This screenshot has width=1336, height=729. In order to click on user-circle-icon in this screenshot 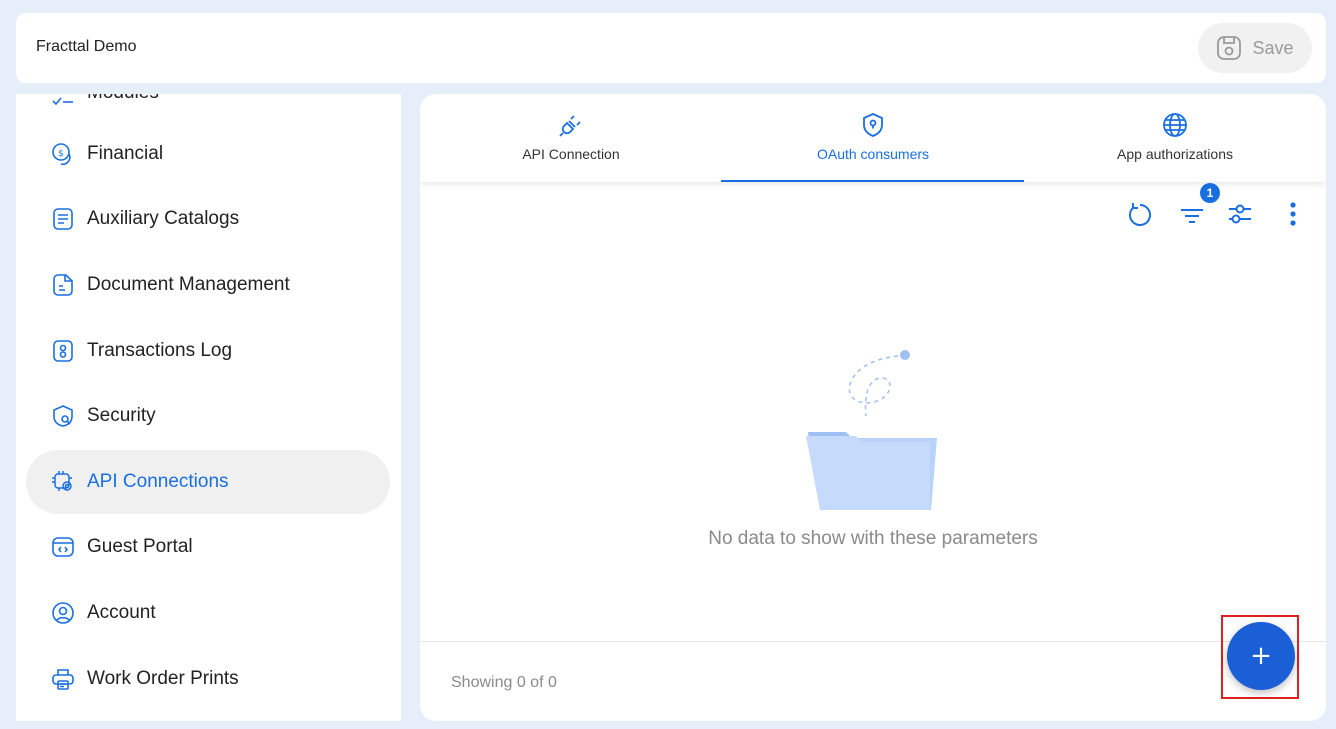, I will do `click(63, 613)`.